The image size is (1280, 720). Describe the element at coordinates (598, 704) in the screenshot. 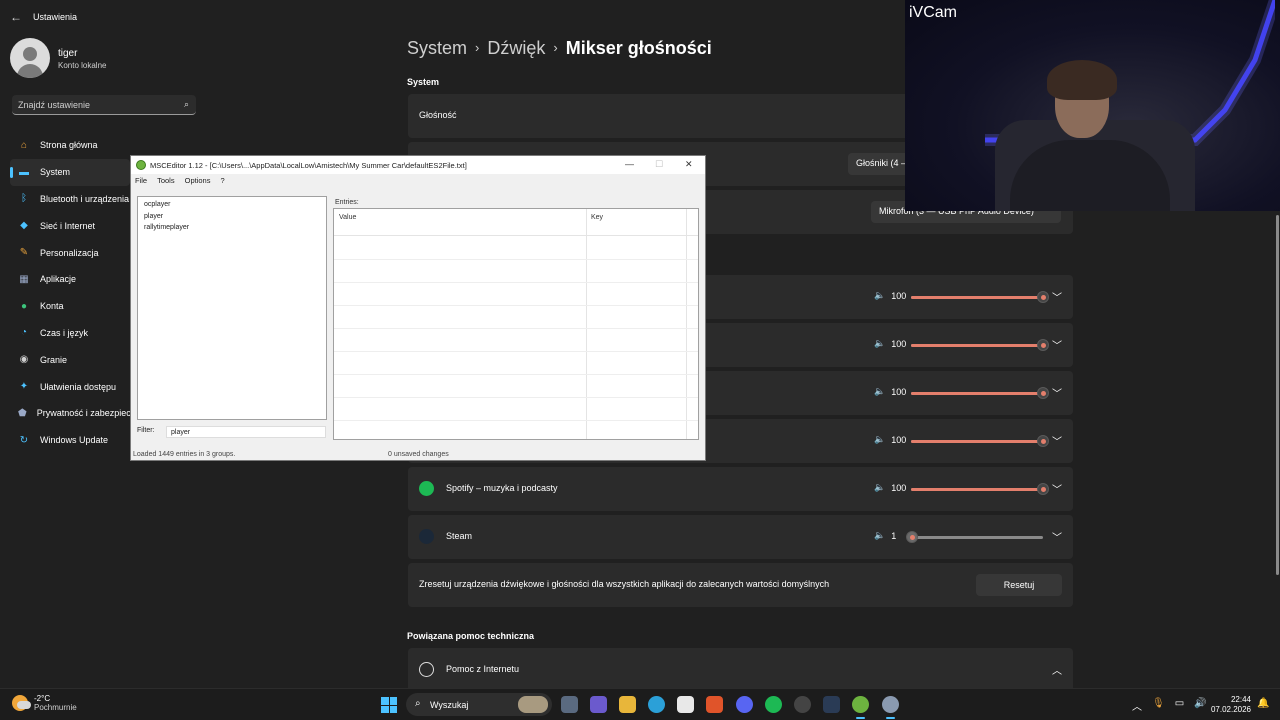

I see `teams-icon` at that location.